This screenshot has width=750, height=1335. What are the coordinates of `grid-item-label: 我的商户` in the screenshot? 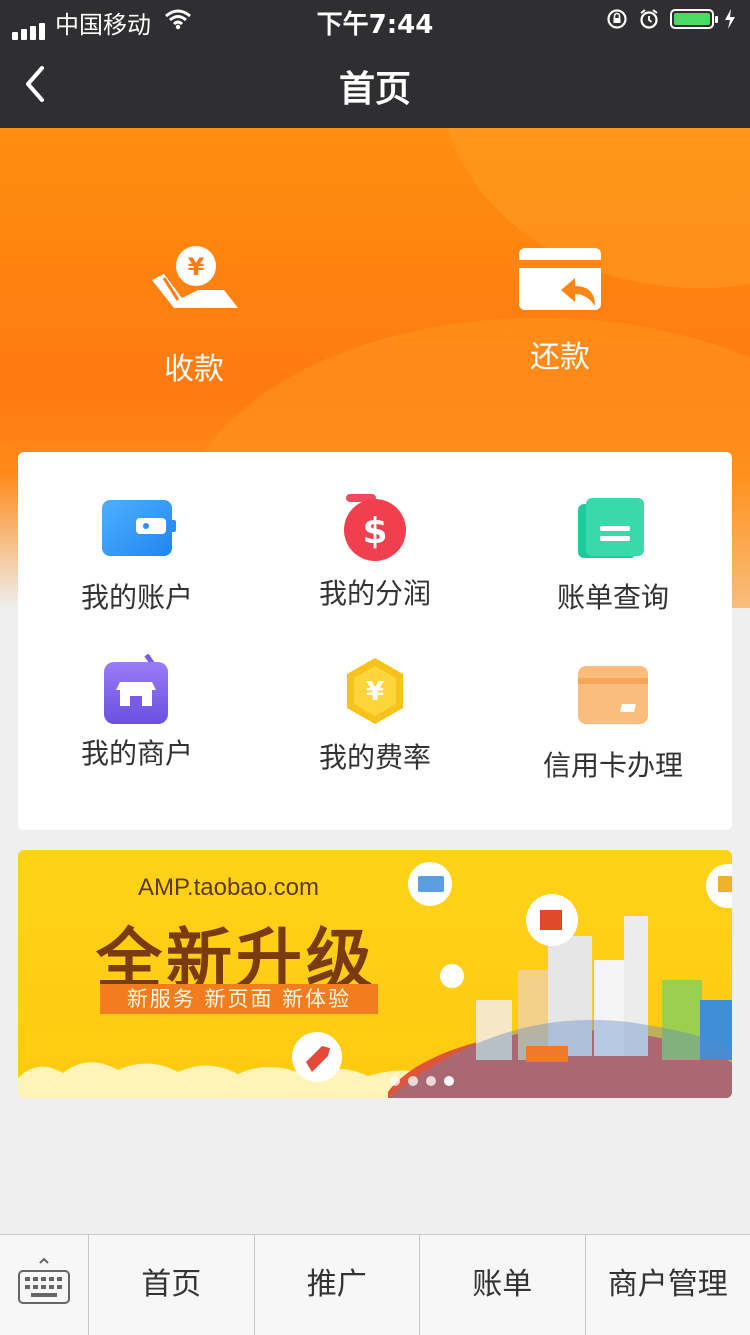 It's located at (137, 752).